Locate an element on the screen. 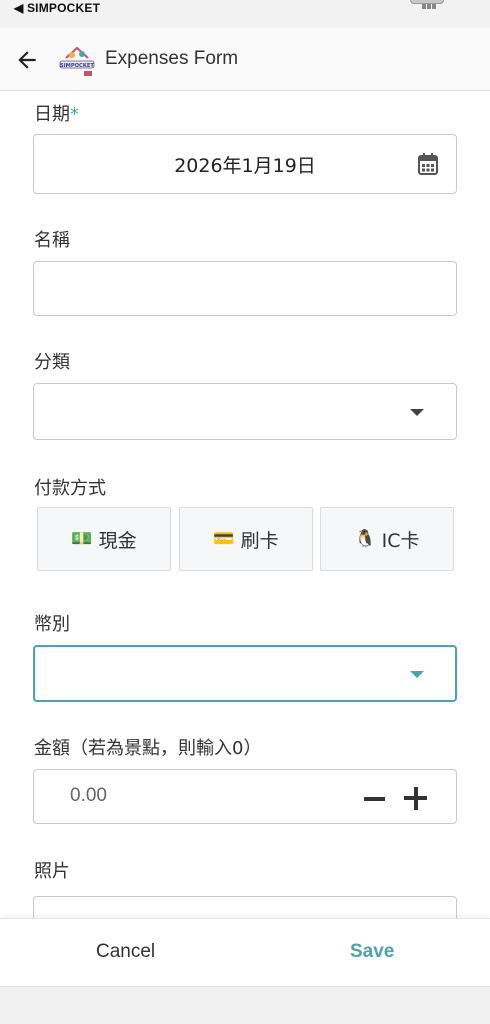 The width and height of the screenshot is (490, 1024). app-header: SIMPOCKET Expenses Form is located at coordinates (245, 59).